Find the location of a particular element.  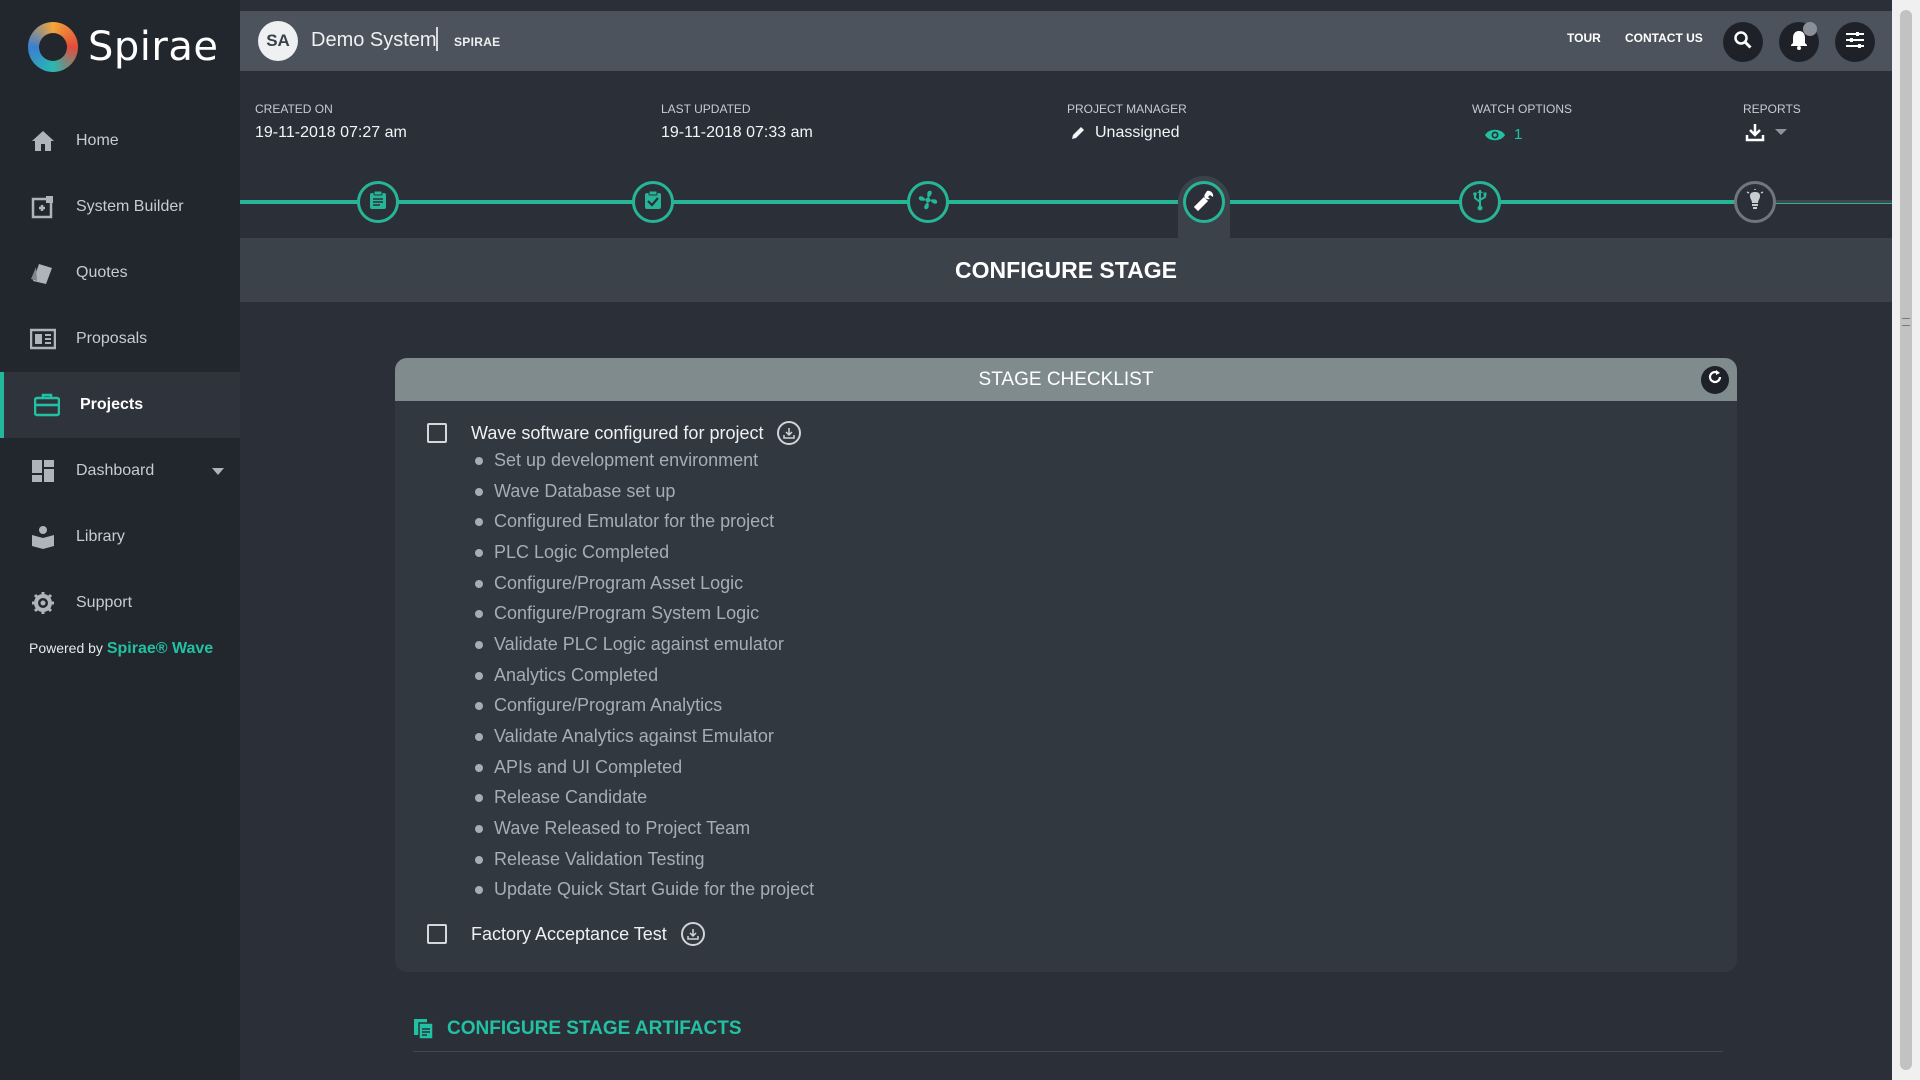

checklist-group-label: Wave software configured for project is located at coordinates (617, 432).